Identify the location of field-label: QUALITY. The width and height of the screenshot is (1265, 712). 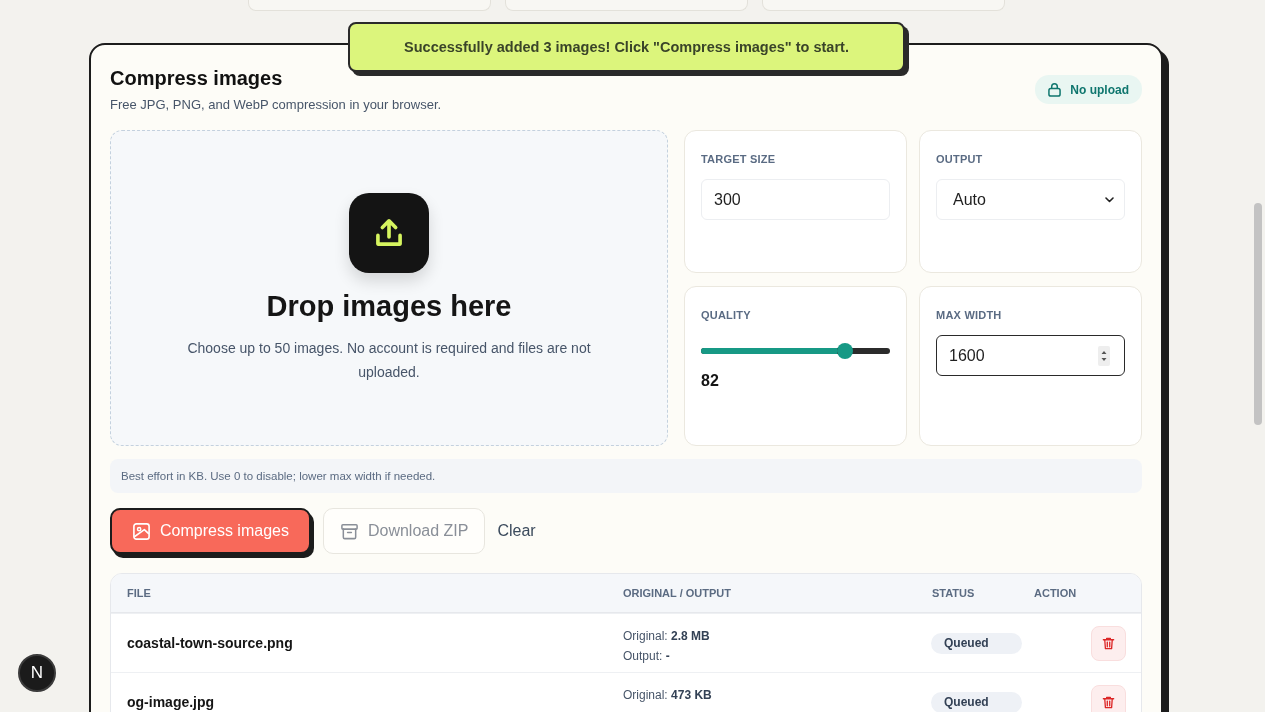
(726, 315).